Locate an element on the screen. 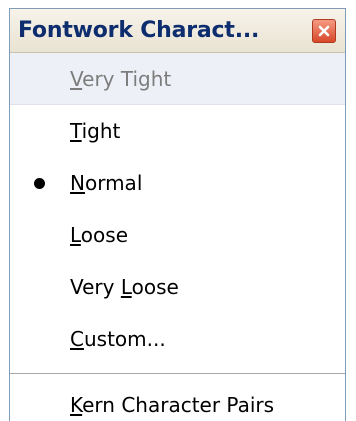  menu-item-label: Kern Character Pairs is located at coordinates (172, 405).